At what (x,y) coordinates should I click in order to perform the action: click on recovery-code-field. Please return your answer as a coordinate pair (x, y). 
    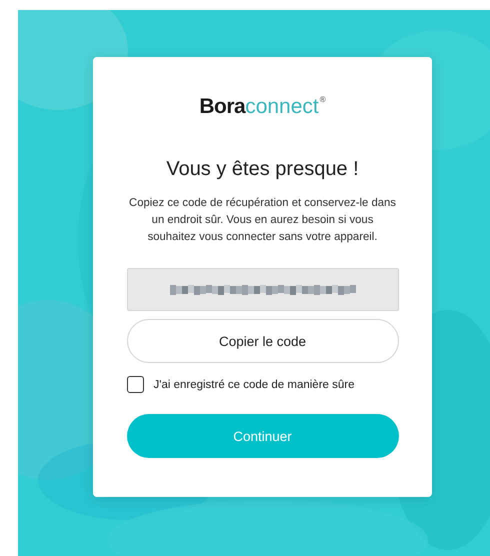
    Looking at the image, I should click on (262, 289).